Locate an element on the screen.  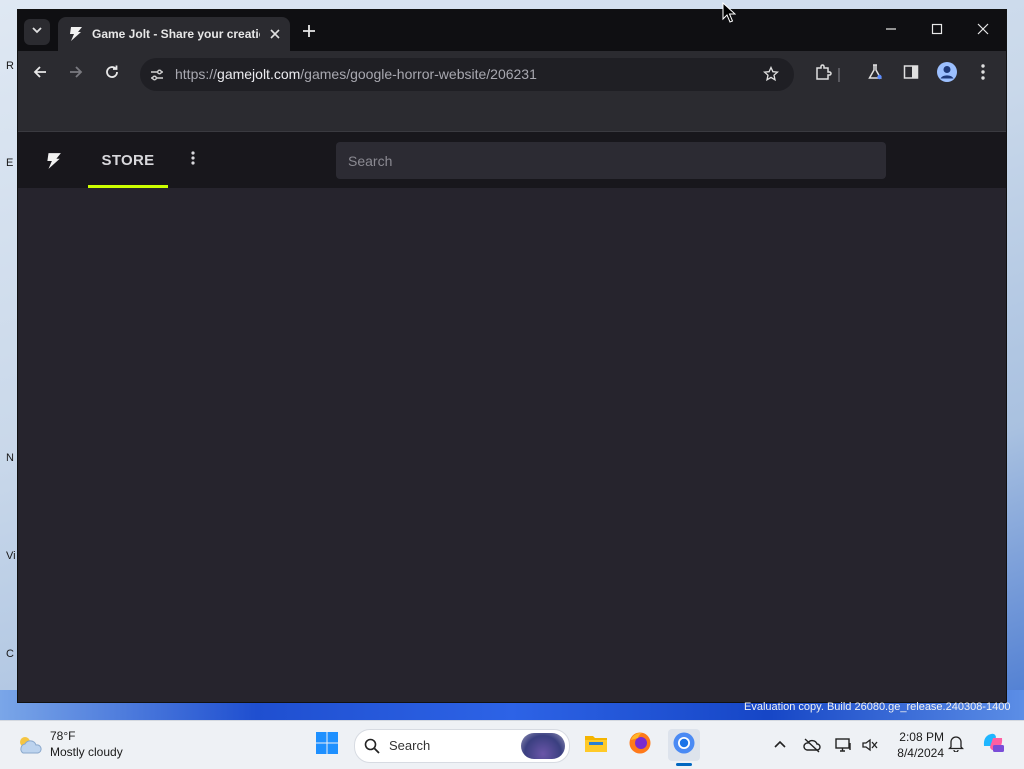
side-panel-icon is located at coordinates (911, 74).